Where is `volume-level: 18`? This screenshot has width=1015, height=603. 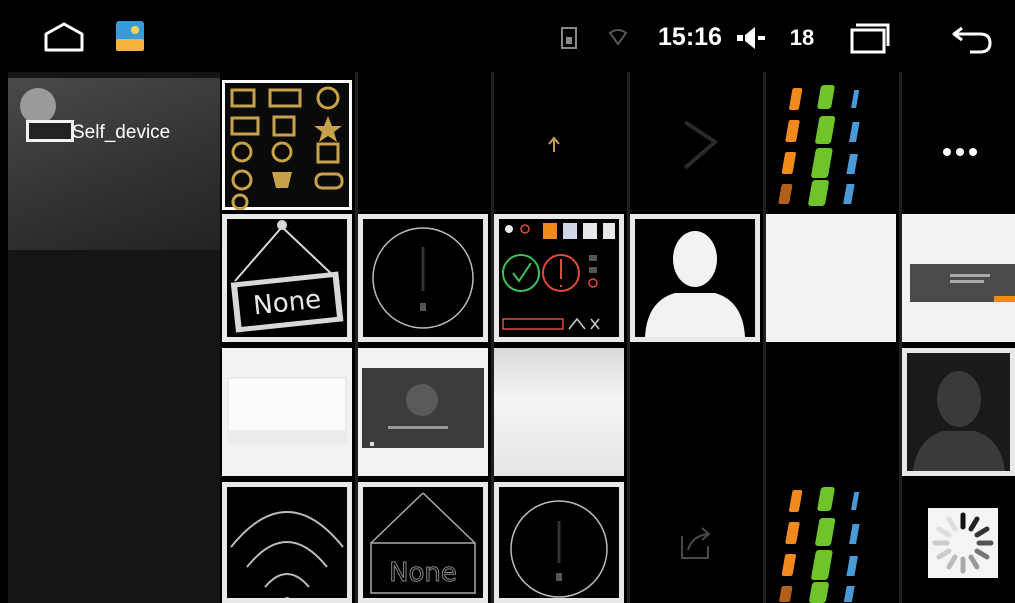
volume-level: 18 is located at coordinates (802, 37).